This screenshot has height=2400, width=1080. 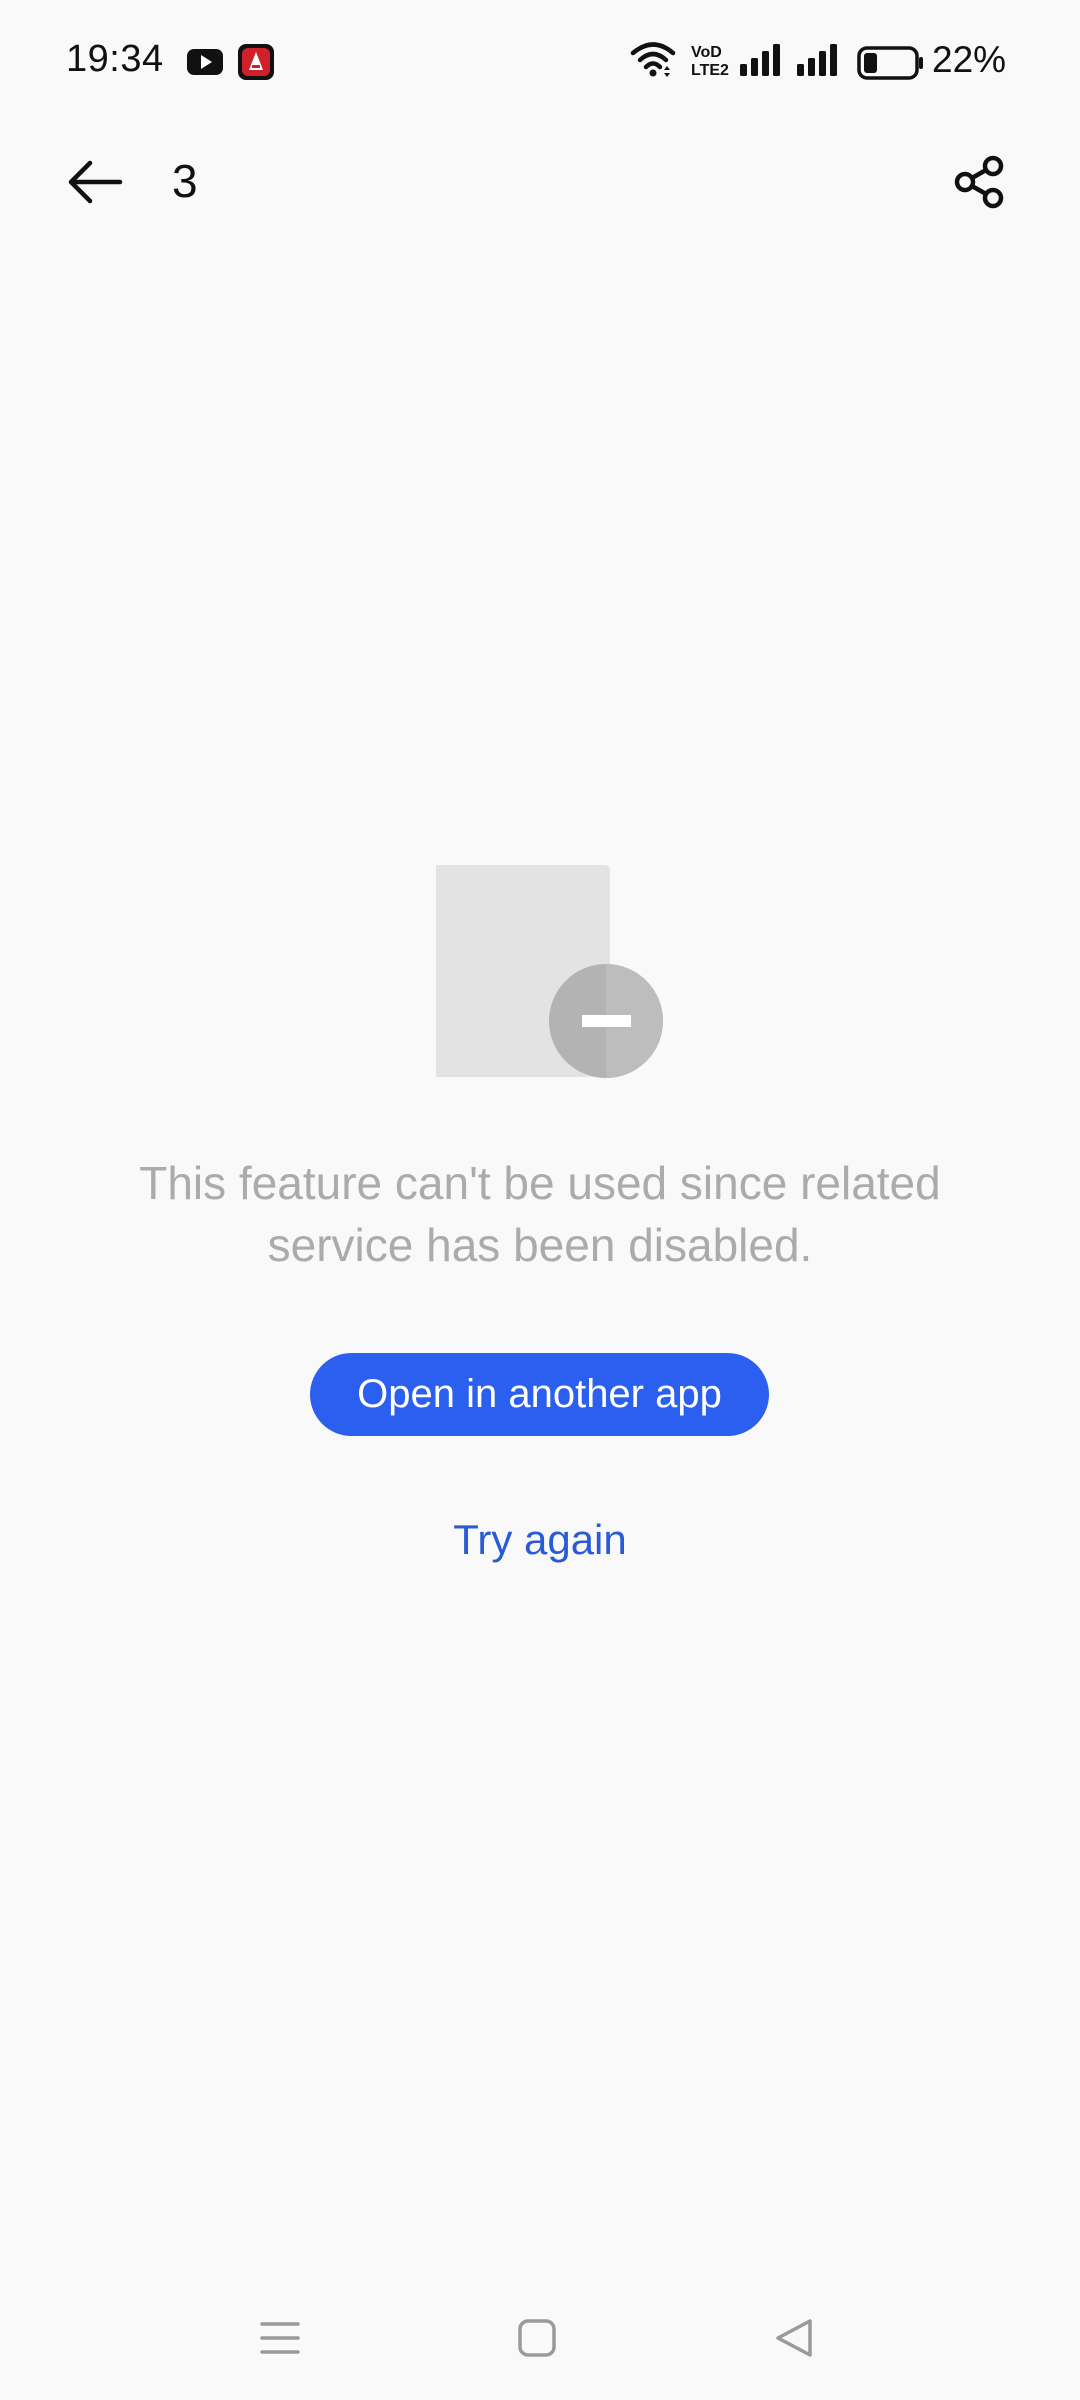 I want to click on open-in-another-app-button: Open in another app, so click(x=539, y=1394).